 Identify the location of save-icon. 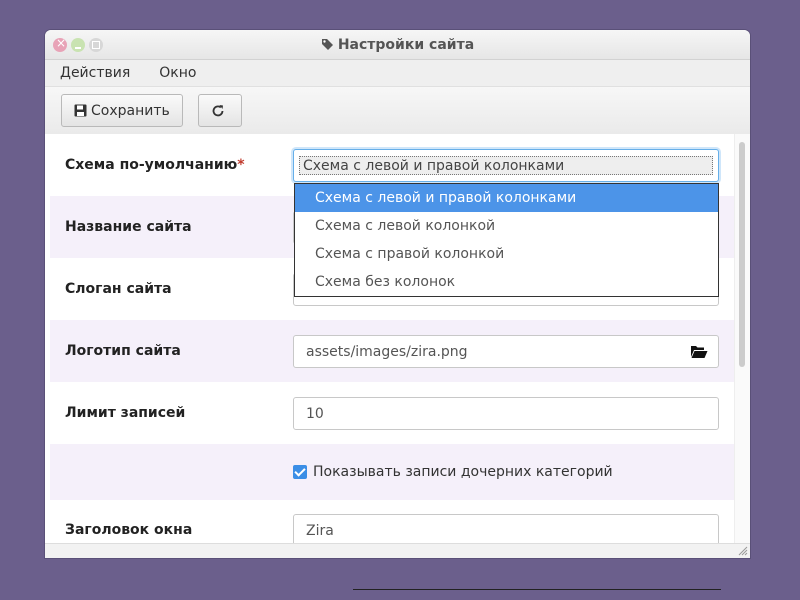
(80, 110).